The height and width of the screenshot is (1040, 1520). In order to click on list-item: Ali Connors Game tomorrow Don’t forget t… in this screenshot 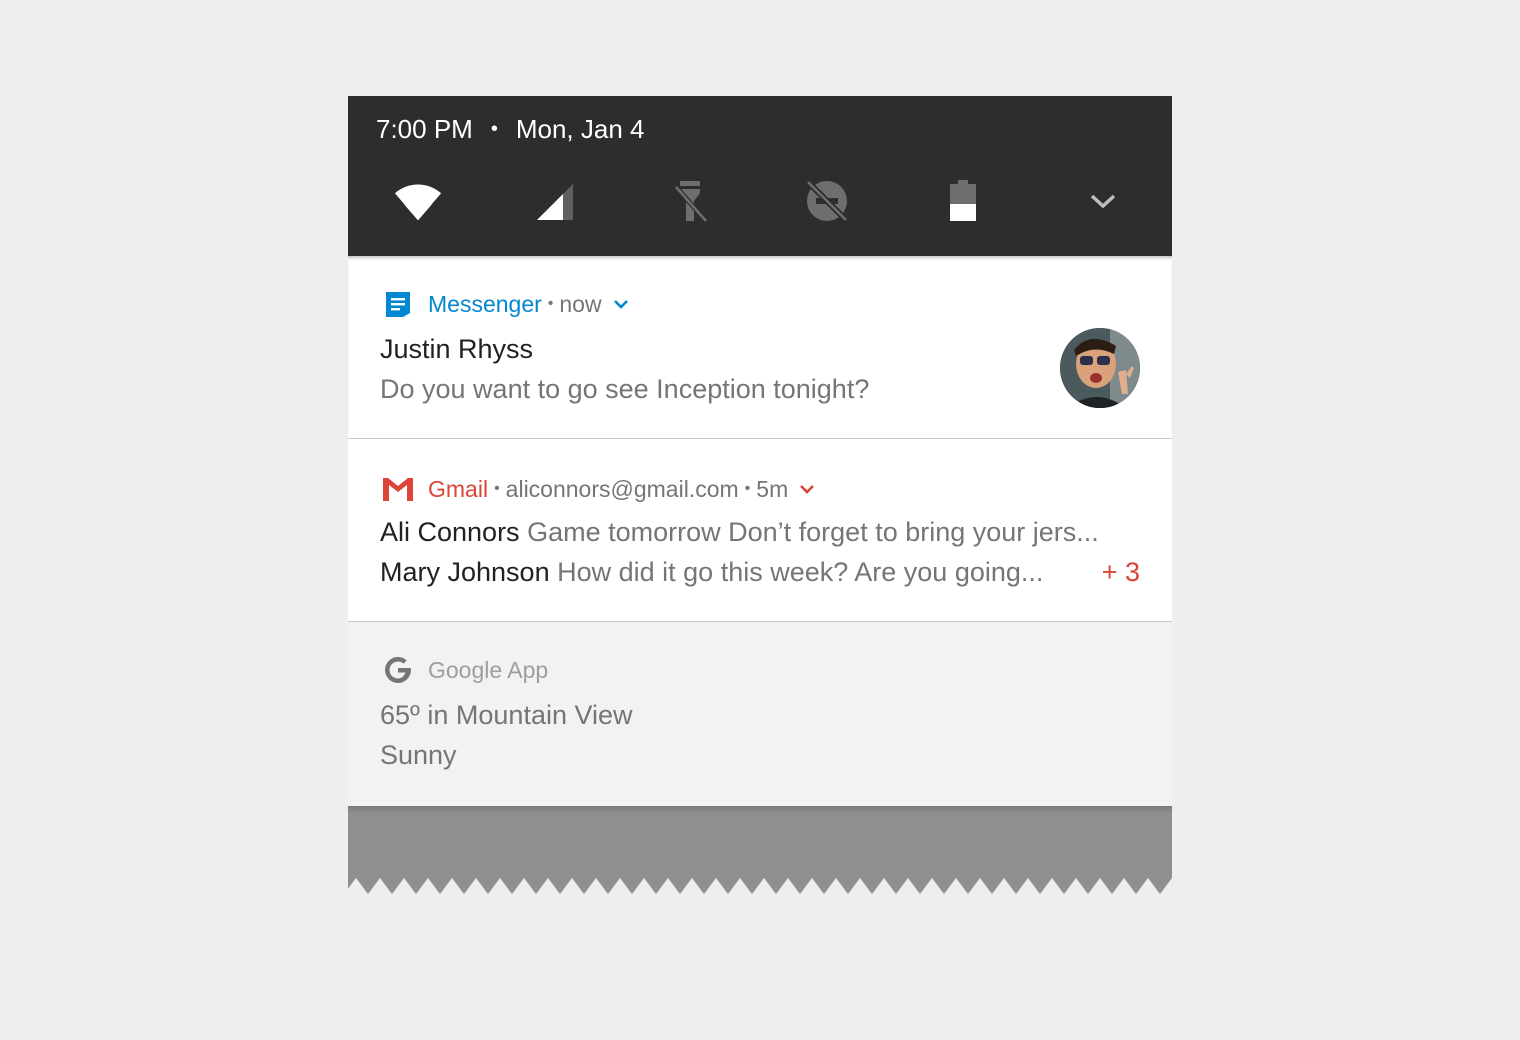, I will do `click(739, 532)`.